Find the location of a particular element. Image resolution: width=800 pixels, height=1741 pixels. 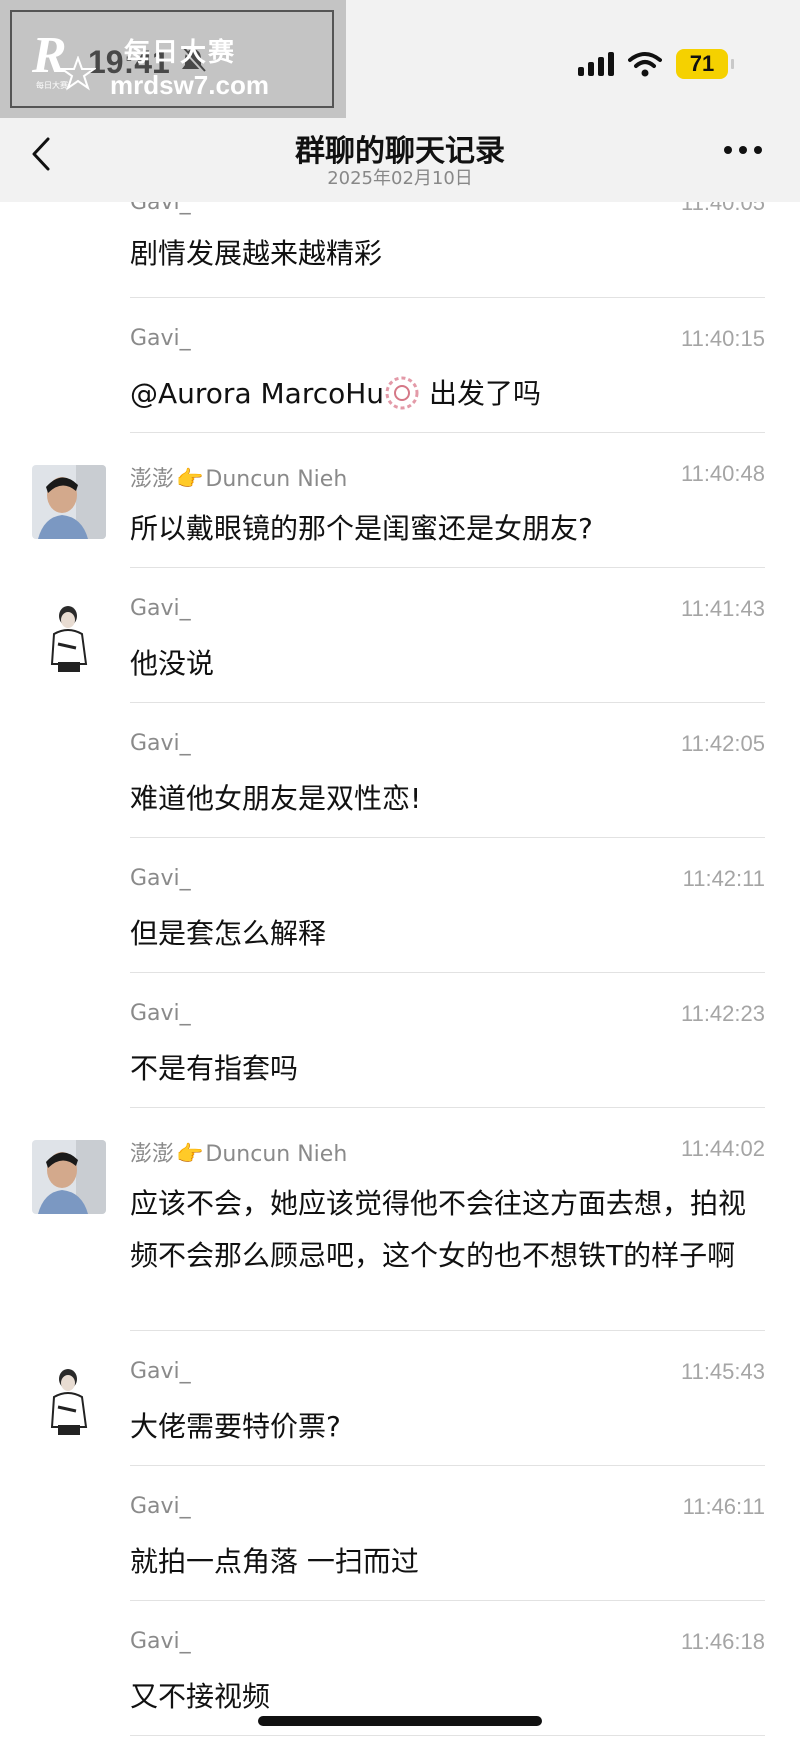

status-indicators: 71 is located at coordinates (656, 64).